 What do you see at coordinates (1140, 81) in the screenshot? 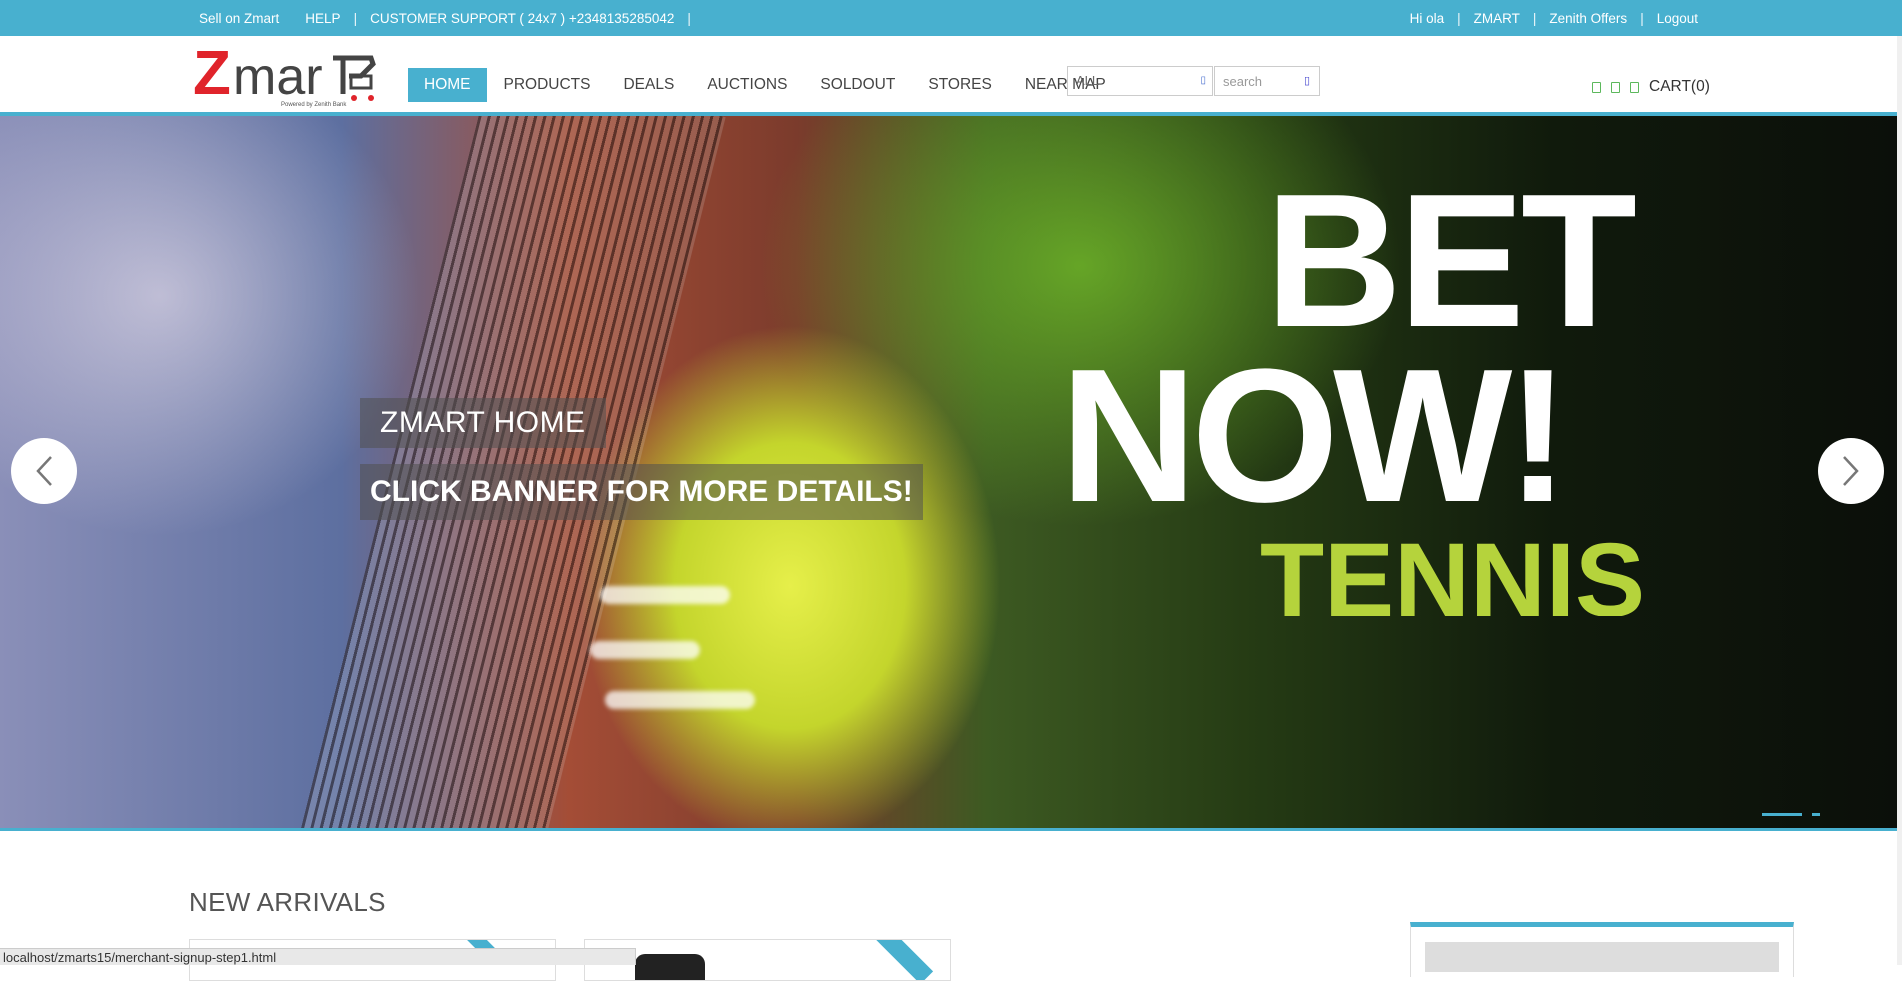
I see `category-select: ALL ▯` at bounding box center [1140, 81].